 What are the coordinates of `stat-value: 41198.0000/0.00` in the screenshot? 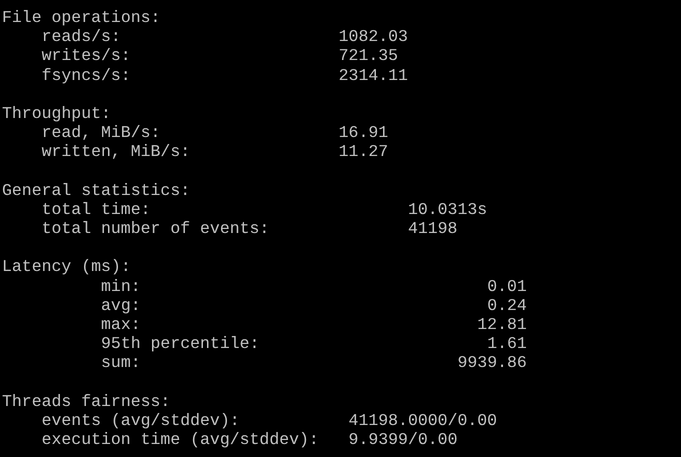 It's located at (423, 420).